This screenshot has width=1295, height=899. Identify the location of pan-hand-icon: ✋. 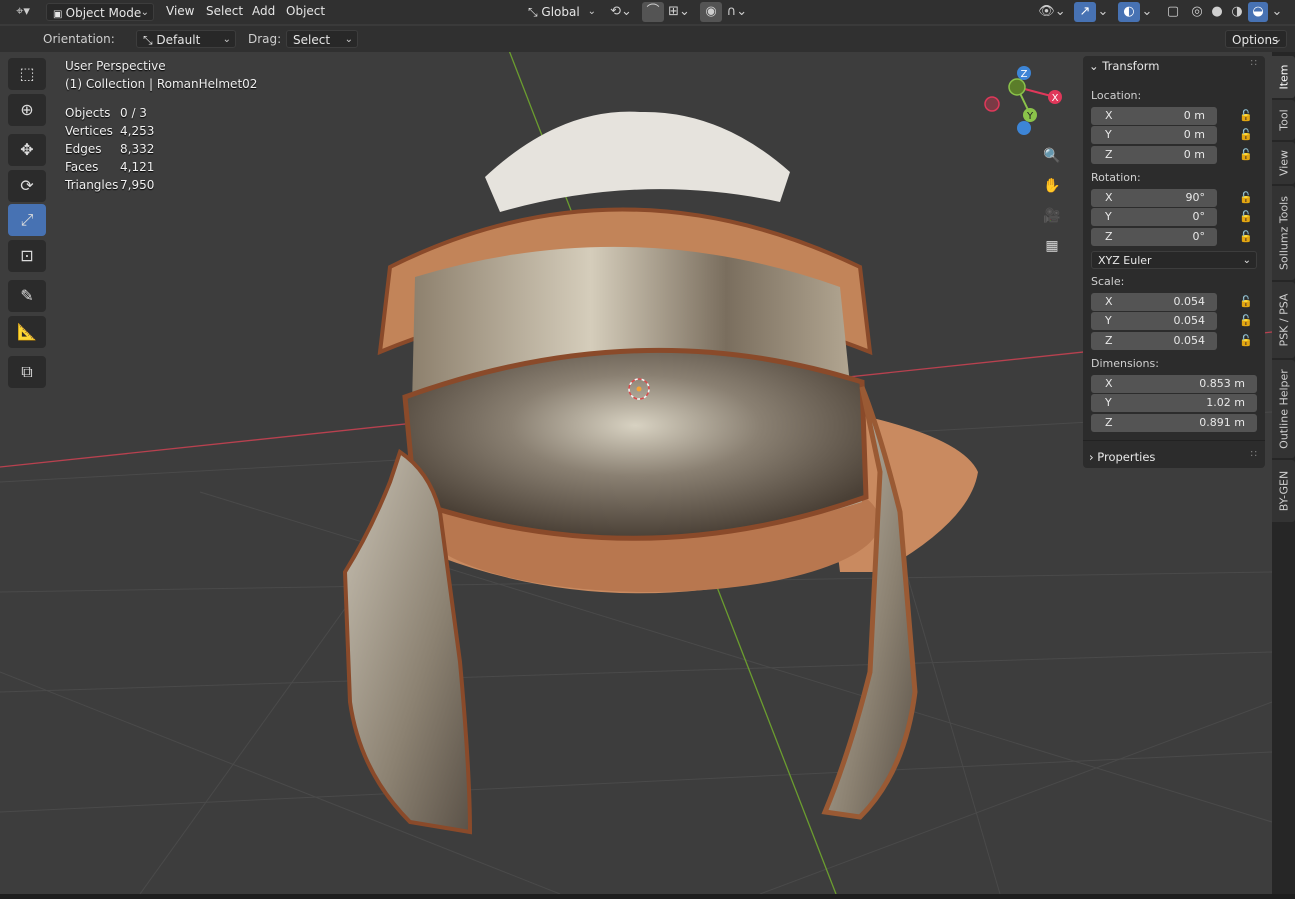
(1052, 186).